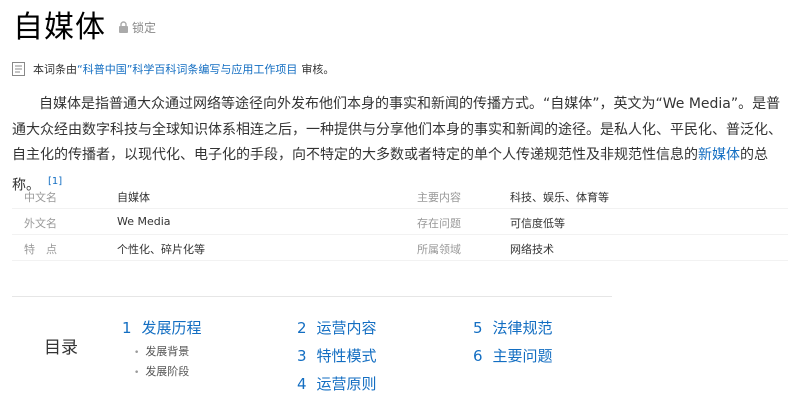 The image size is (800, 411). I want to click on toc-item-label: 发展历程, so click(171, 328).